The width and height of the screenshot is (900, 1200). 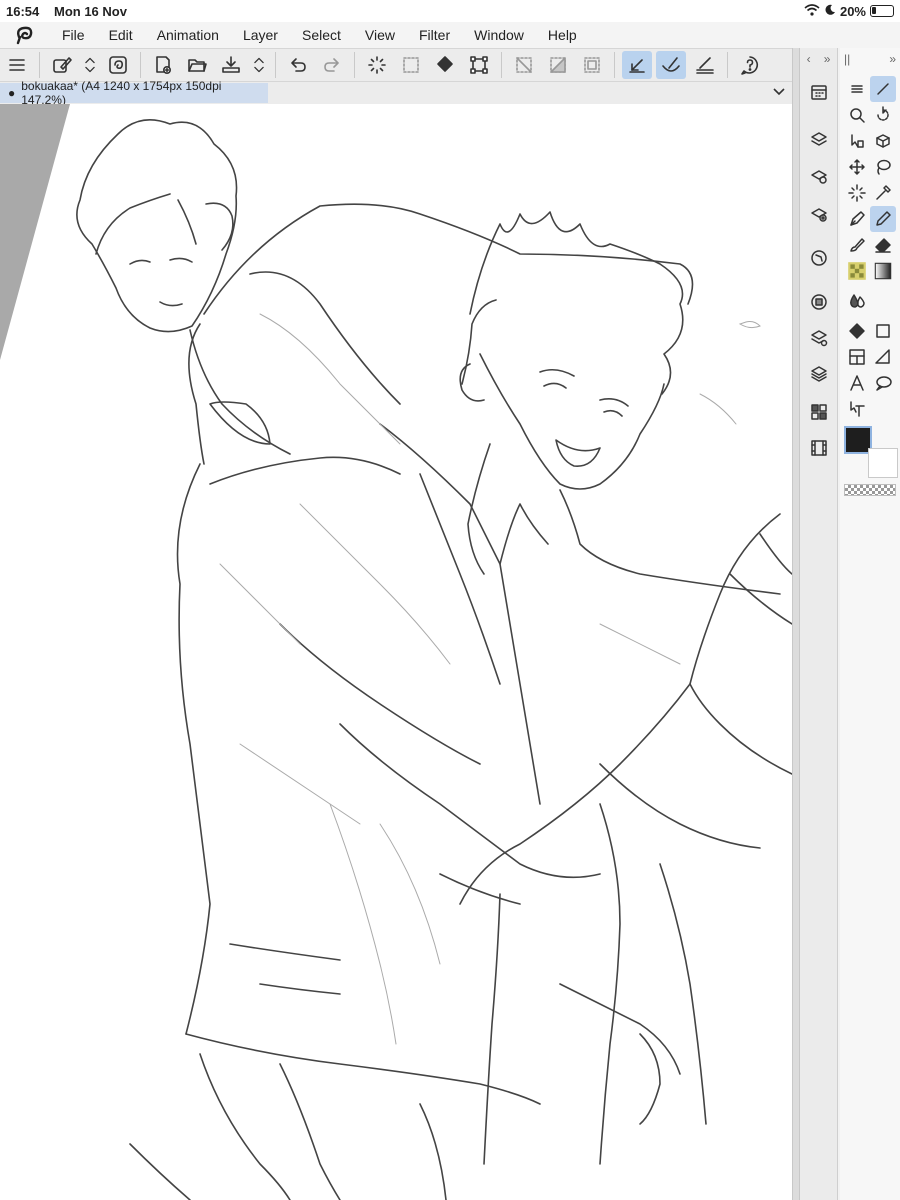 I want to click on menu-window: Window, so click(x=499, y=35).